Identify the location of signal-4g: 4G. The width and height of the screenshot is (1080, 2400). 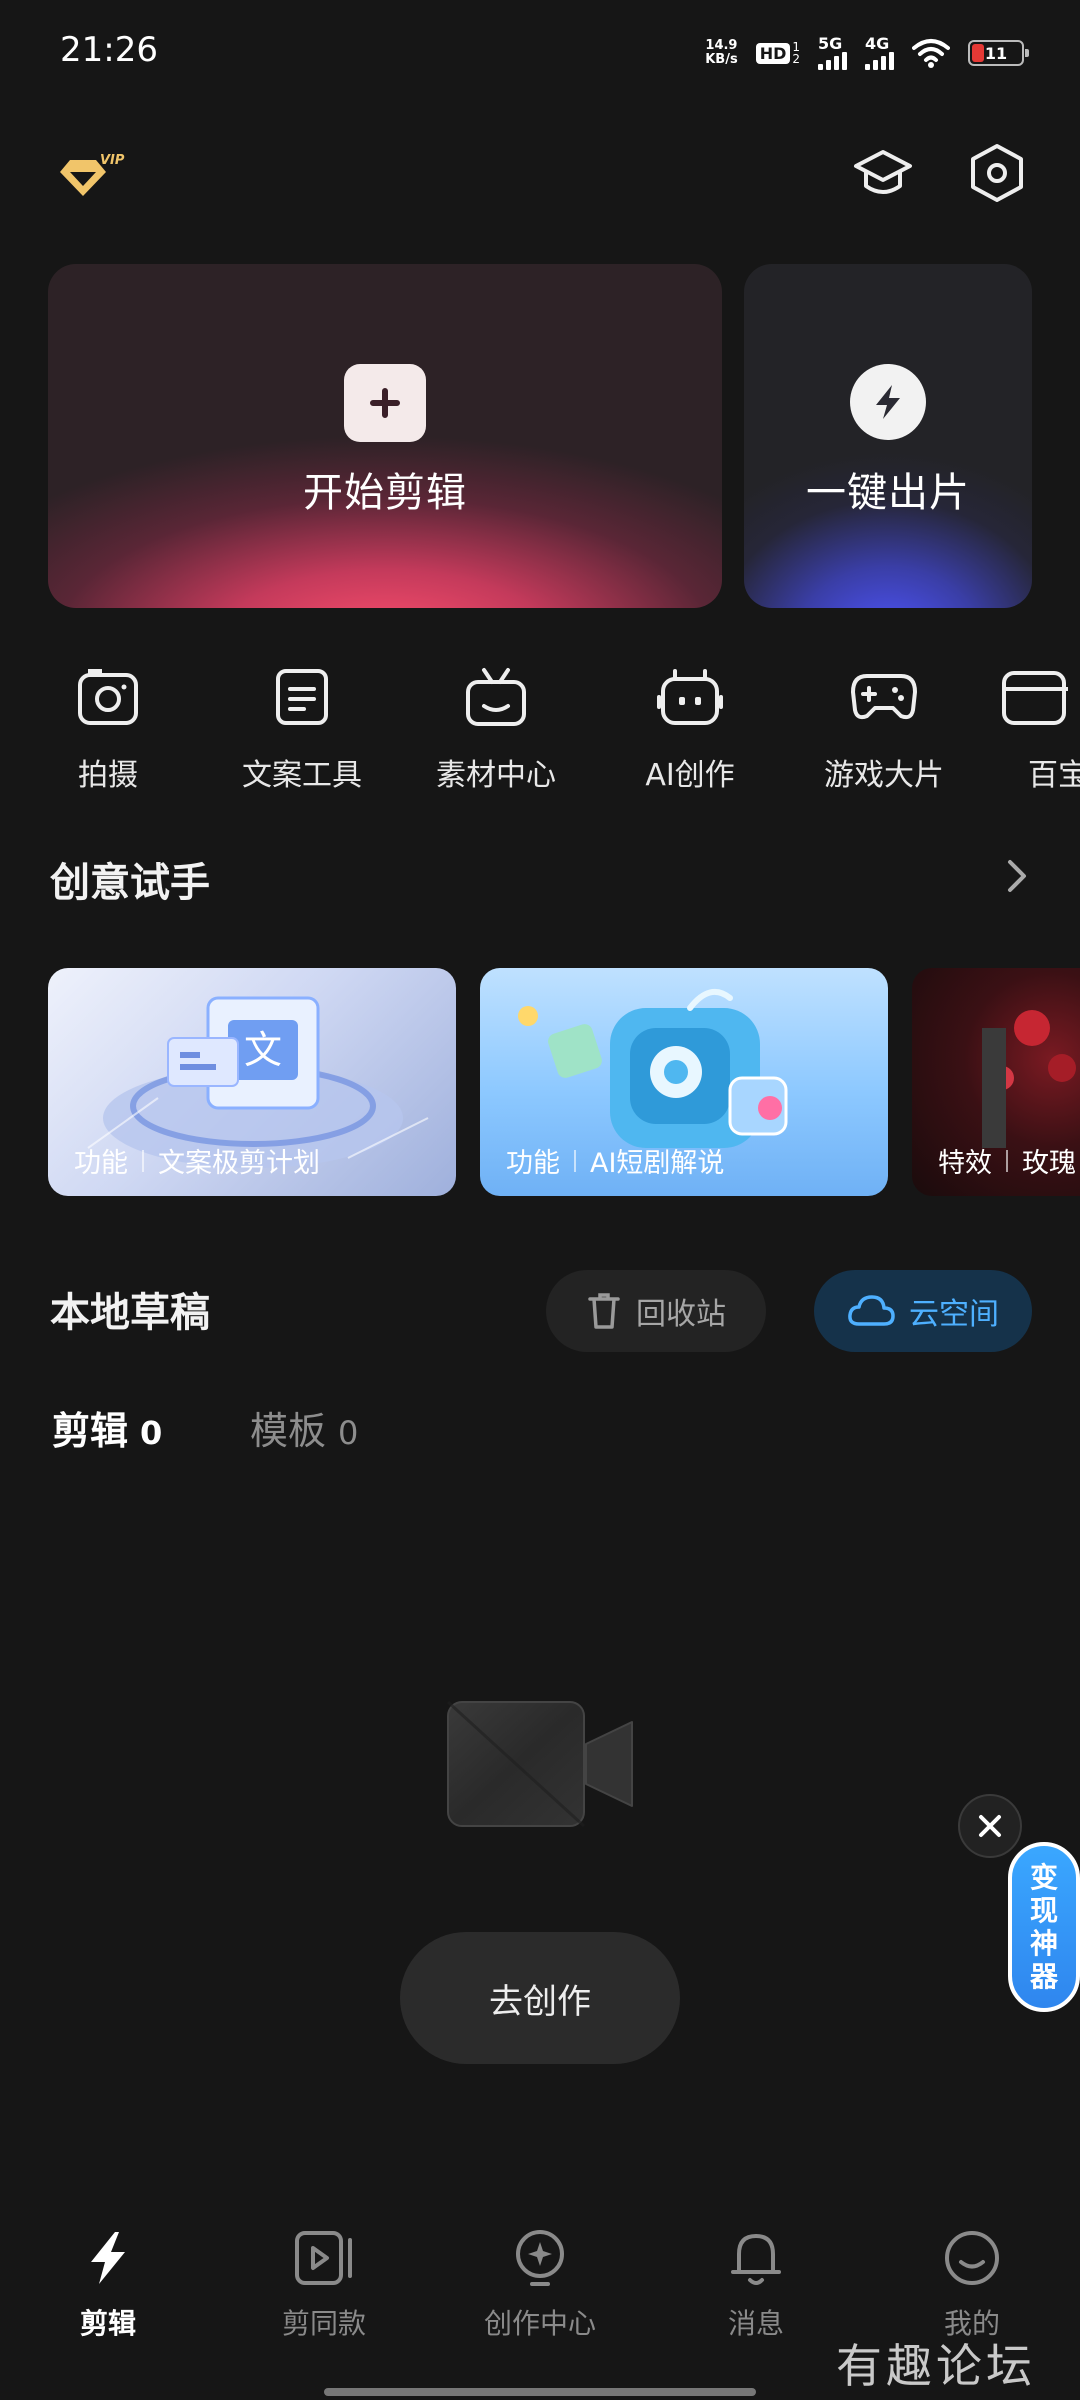
(879, 53).